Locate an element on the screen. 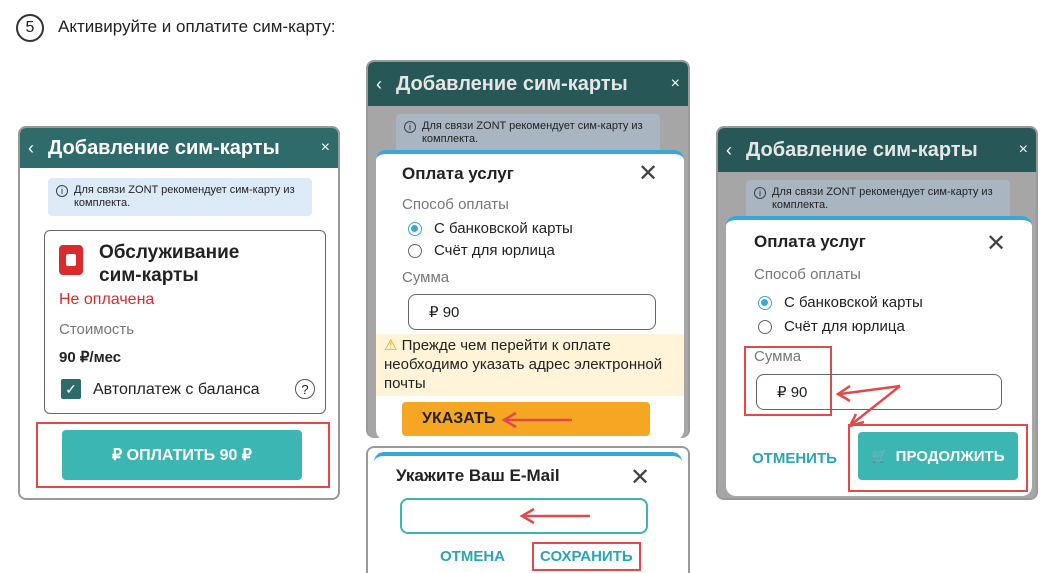 Image resolution: width=1040 pixels, height=573 pixels. dialog-title: Укажите Ваш E-Mail is located at coordinates (478, 475).